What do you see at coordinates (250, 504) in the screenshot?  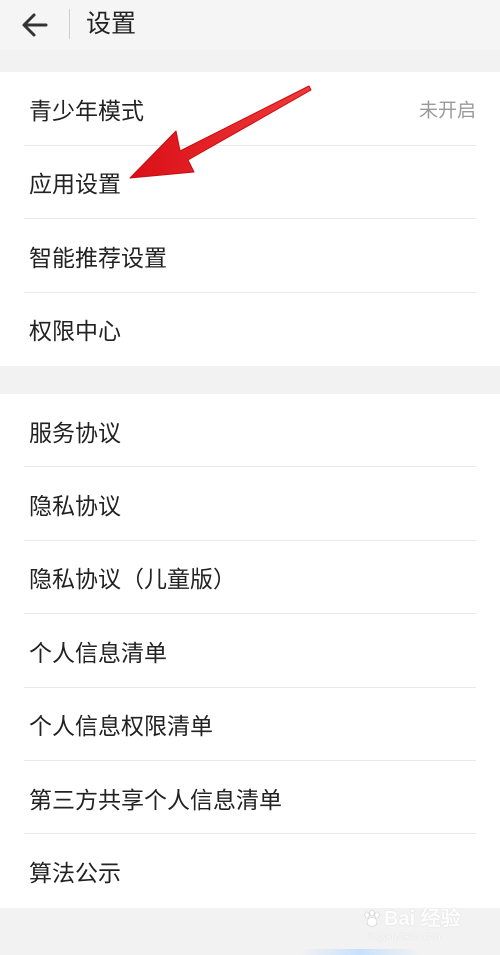 I see `menu-item-privacy-agreement: 隐私协议` at bounding box center [250, 504].